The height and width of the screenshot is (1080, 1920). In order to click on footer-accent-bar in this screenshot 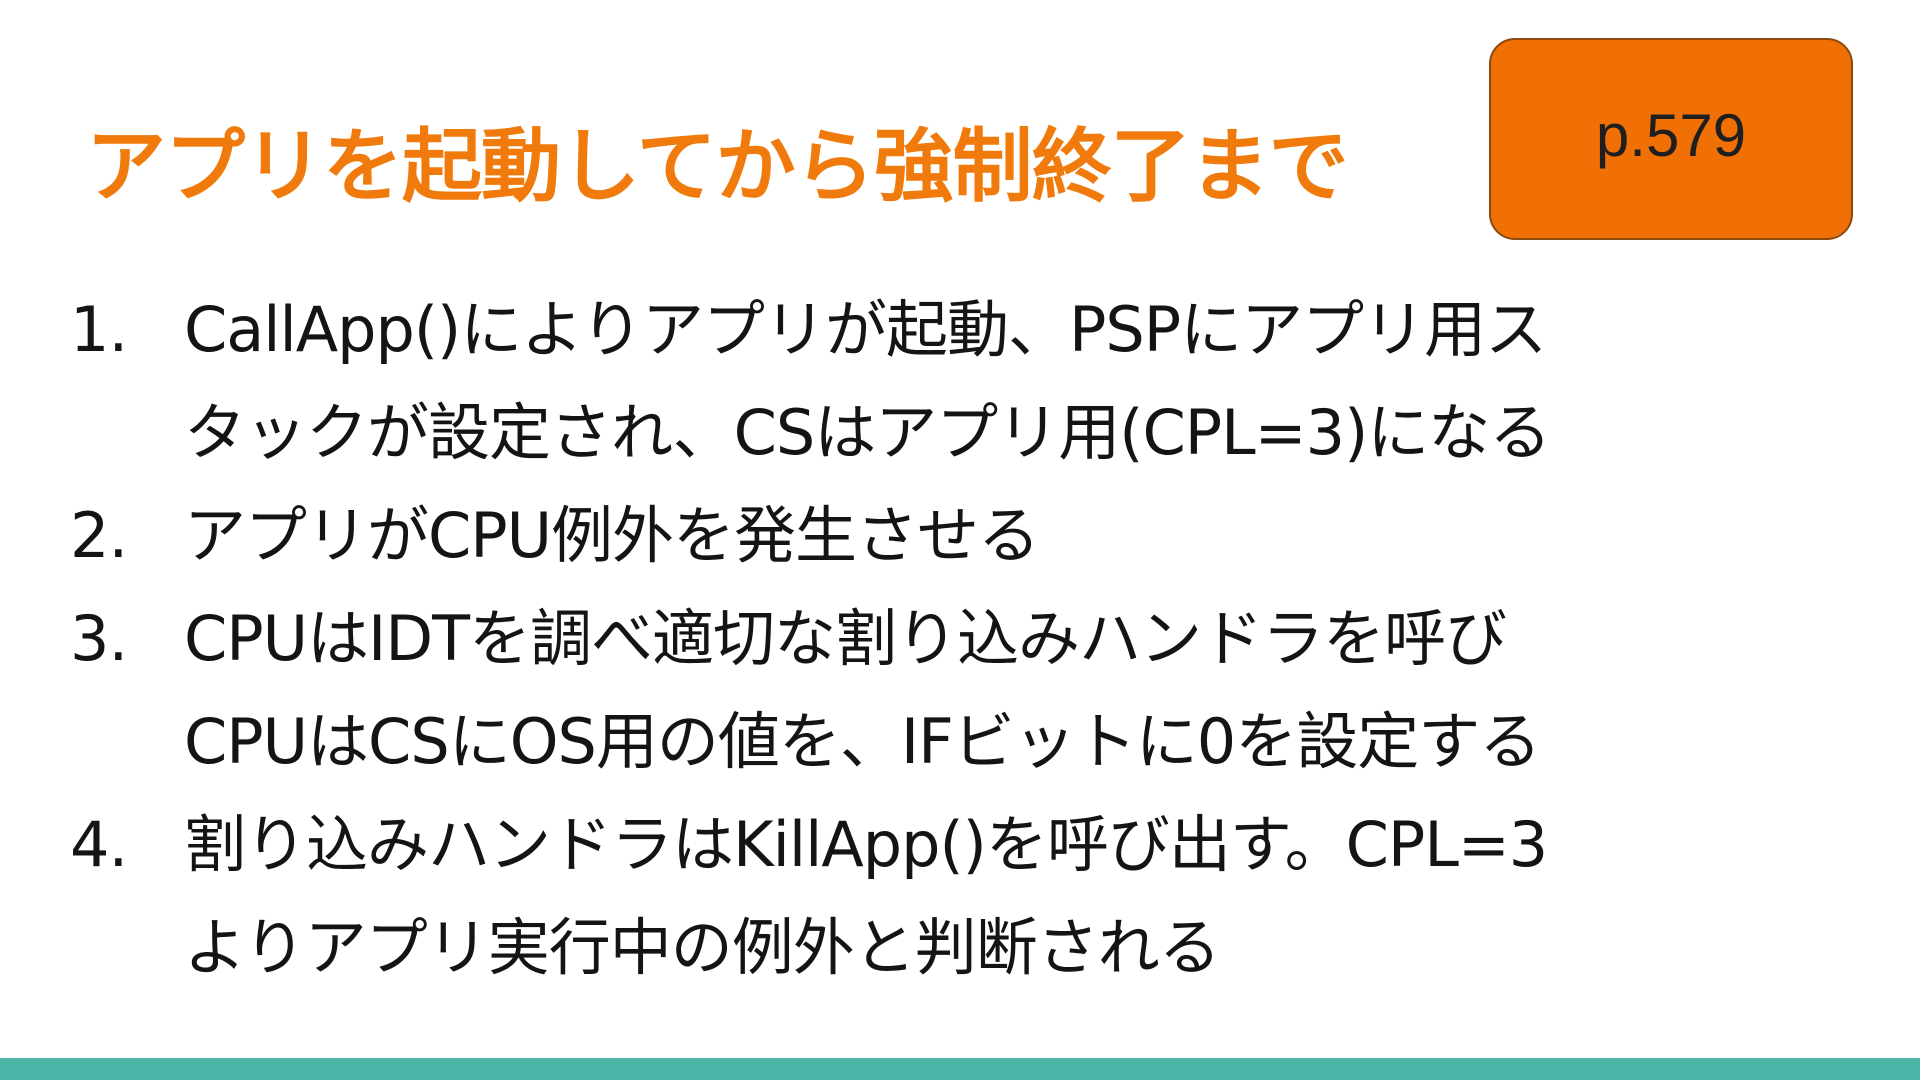, I will do `click(960, 1069)`.